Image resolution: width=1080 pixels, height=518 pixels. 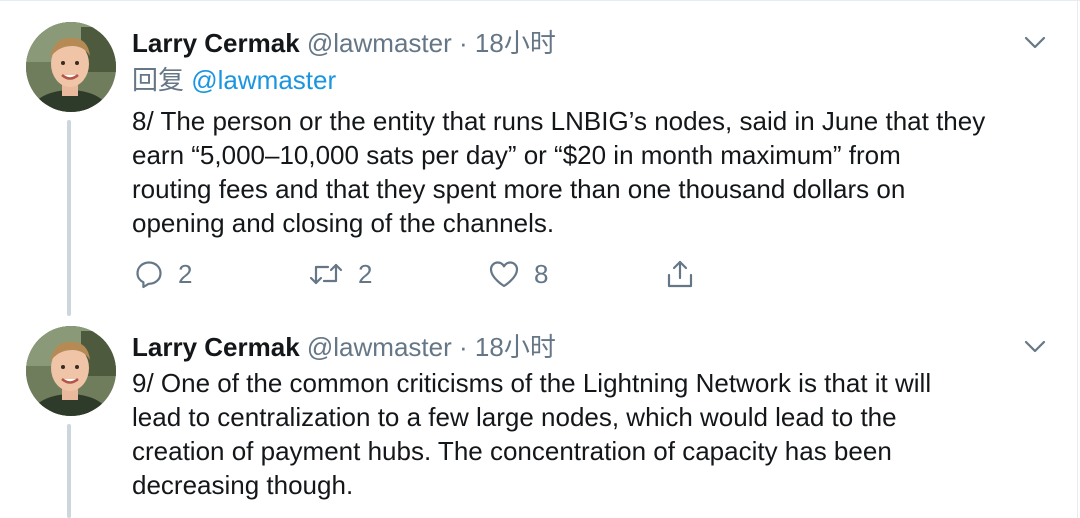 What do you see at coordinates (541, 273) in the screenshot?
I see `like-count: 8` at bounding box center [541, 273].